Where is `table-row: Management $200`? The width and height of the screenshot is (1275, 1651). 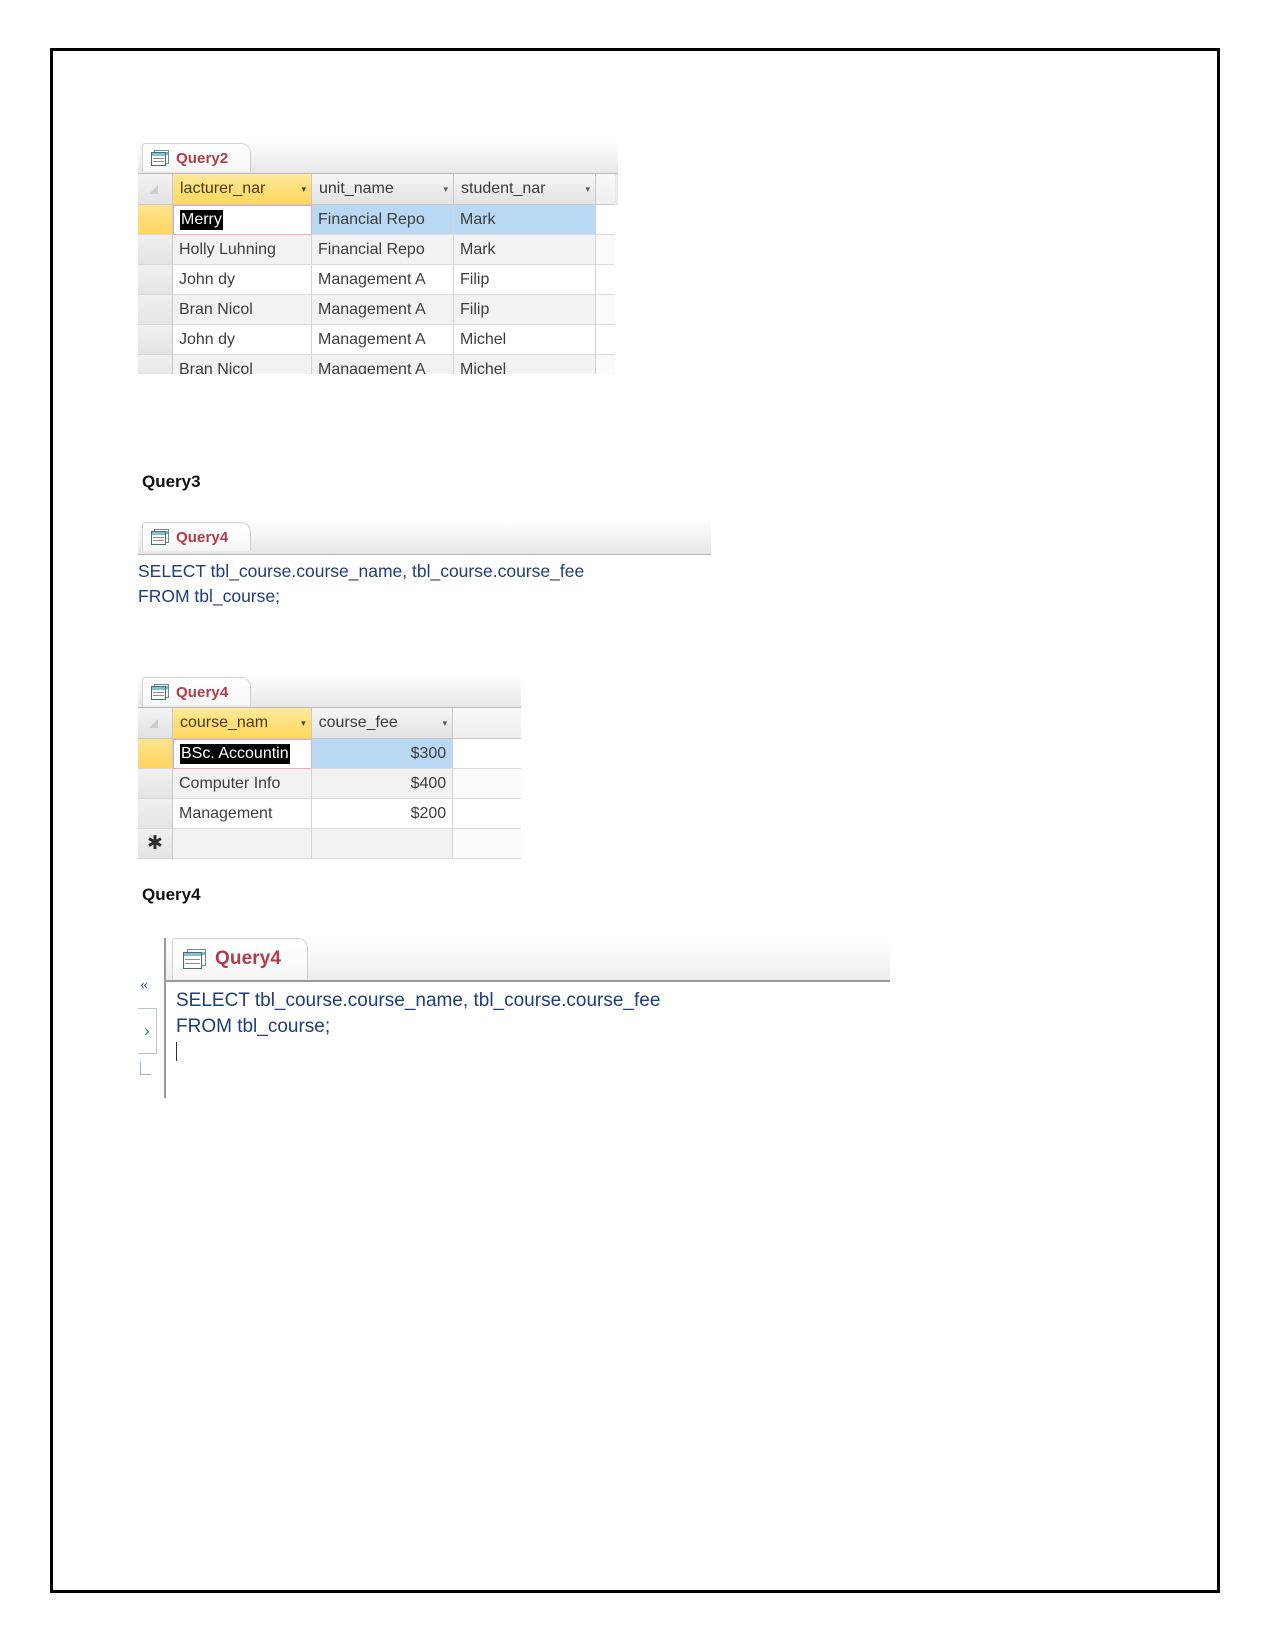
table-row: Management $200 is located at coordinates (329, 814).